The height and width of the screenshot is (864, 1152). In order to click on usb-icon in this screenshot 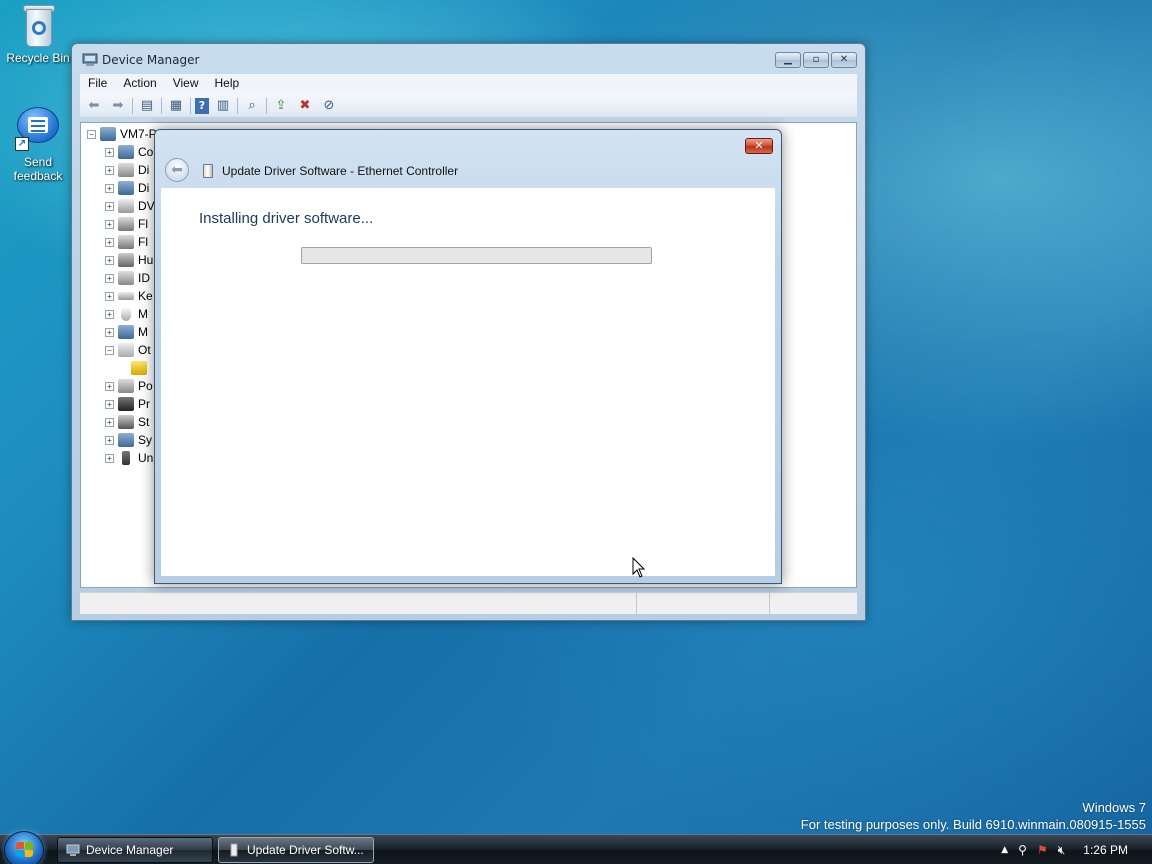, I will do `click(126, 458)`.